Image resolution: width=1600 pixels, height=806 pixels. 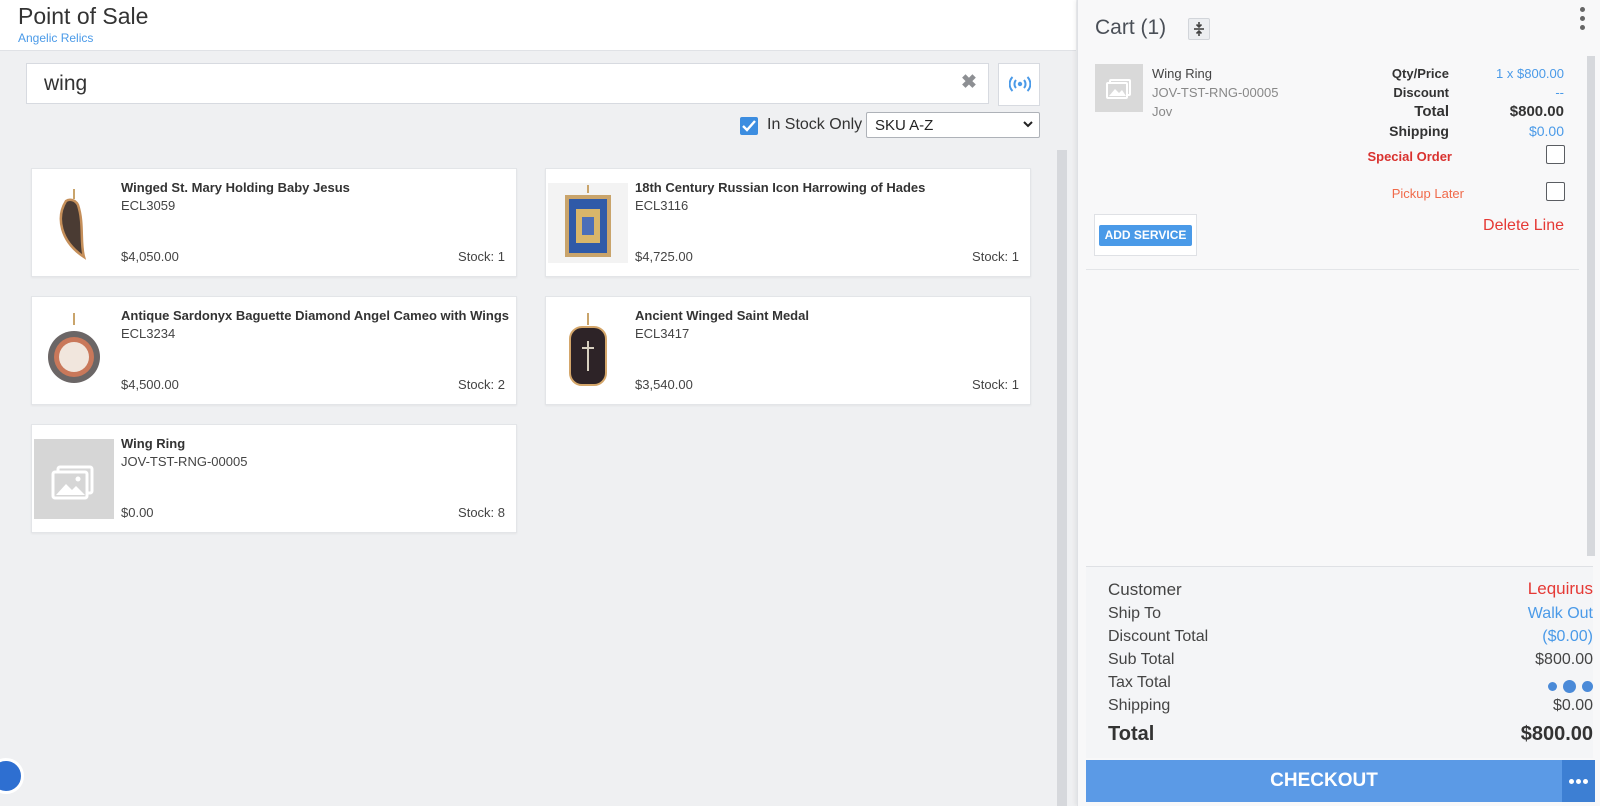 I want to click on checkout-button: CHECKOUT, so click(x=1324, y=781).